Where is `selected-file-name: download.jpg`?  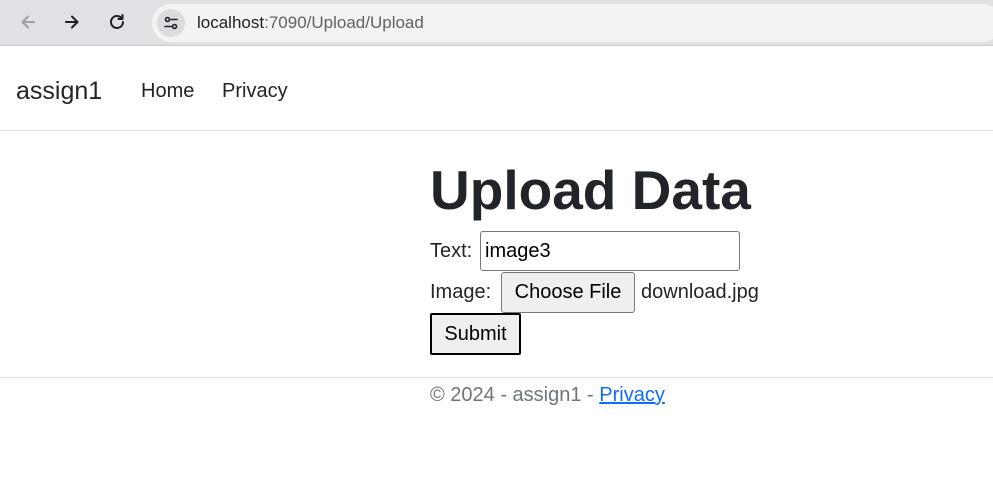 selected-file-name: download.jpg is located at coordinates (700, 292).